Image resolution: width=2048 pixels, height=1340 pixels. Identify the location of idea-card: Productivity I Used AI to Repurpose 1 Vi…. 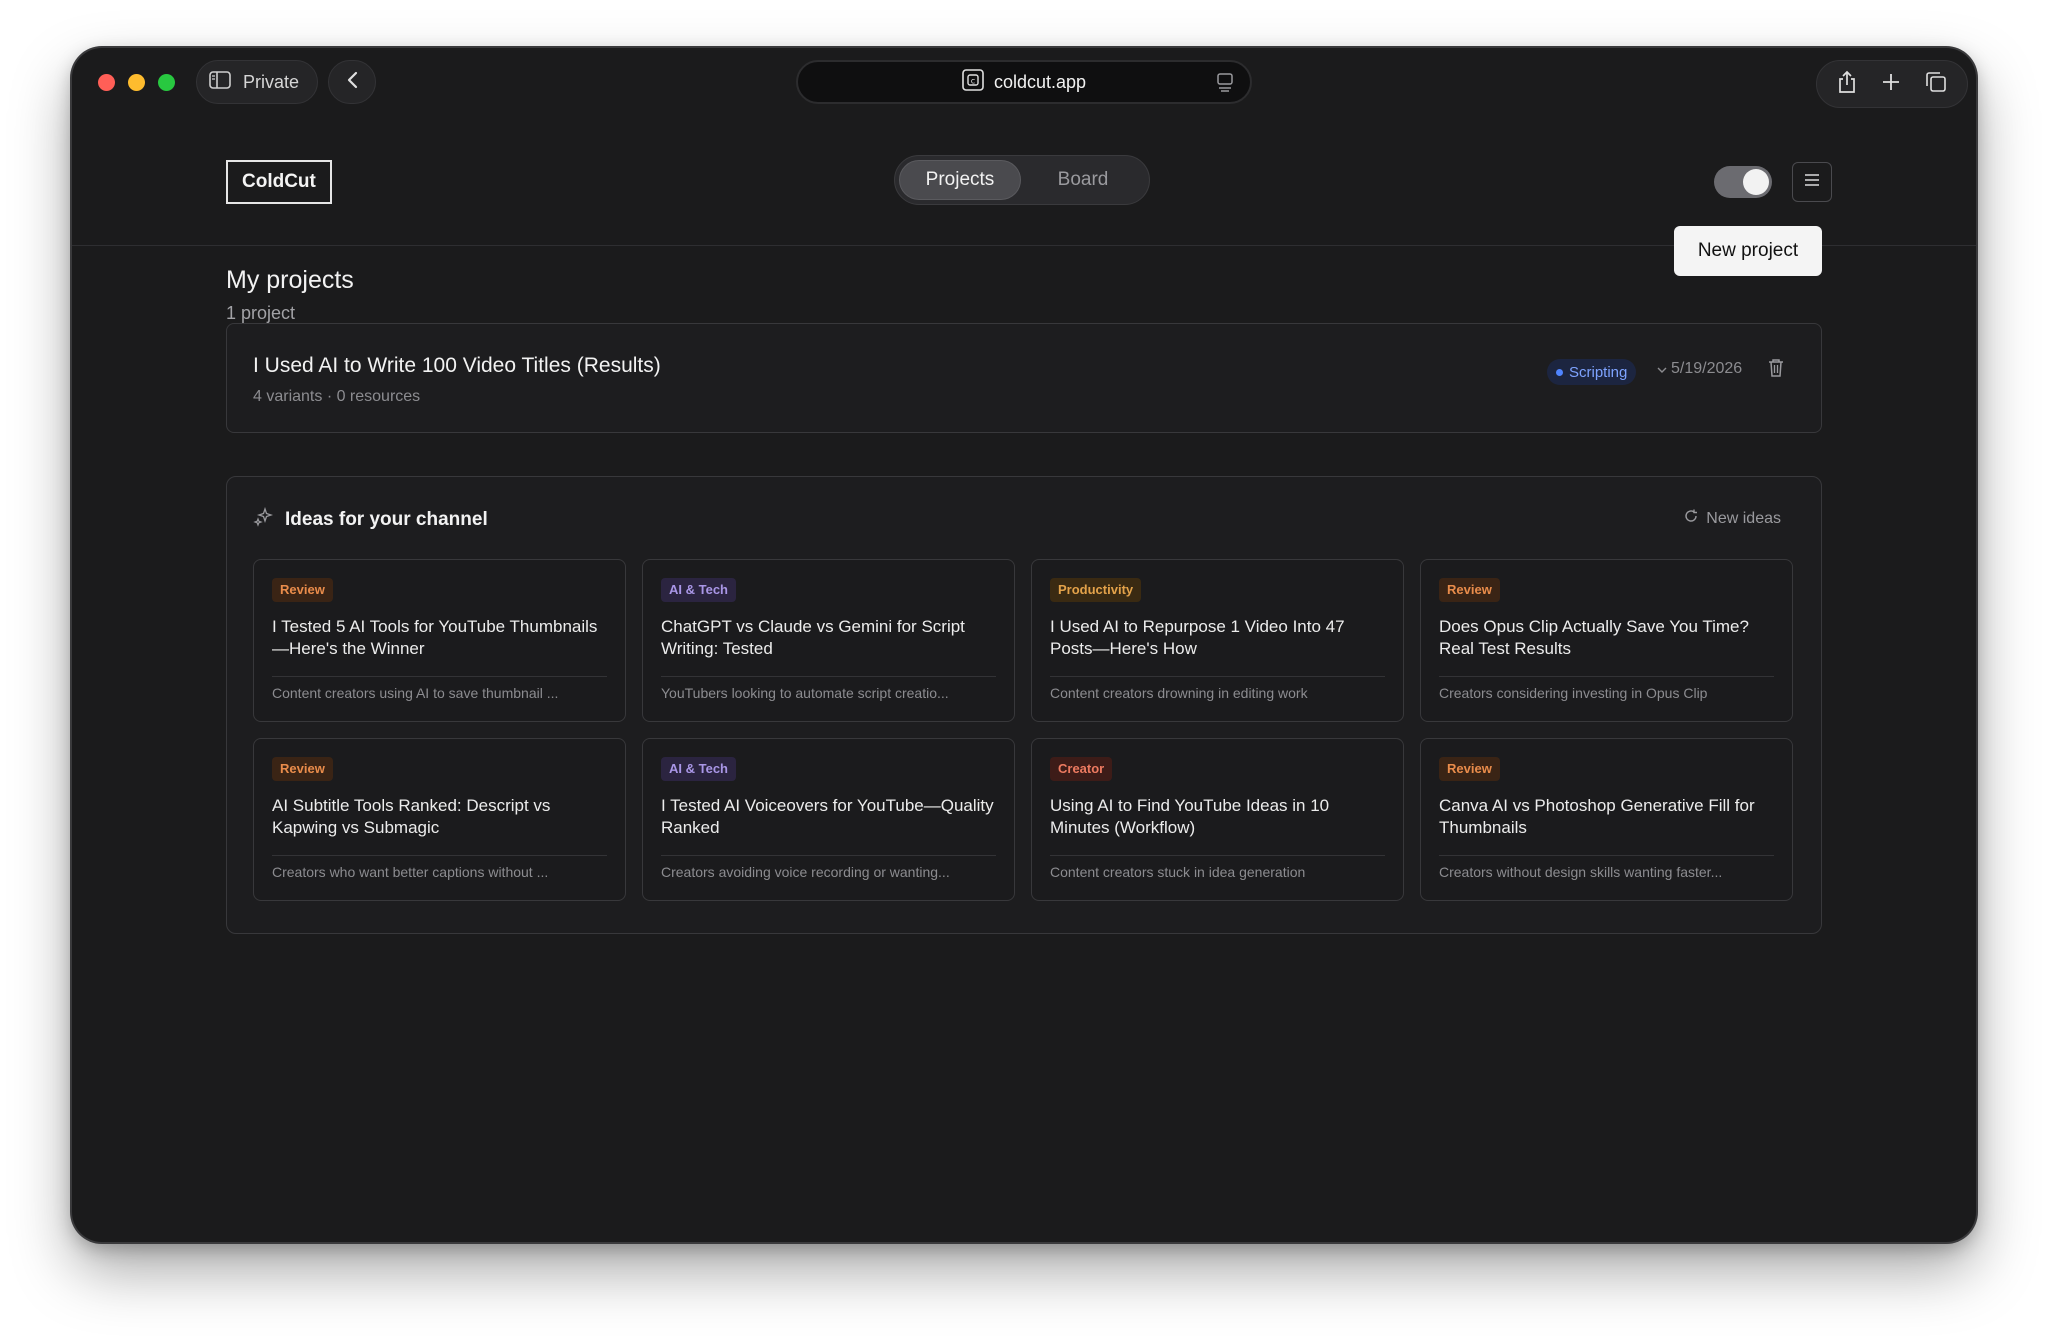
(1217, 640).